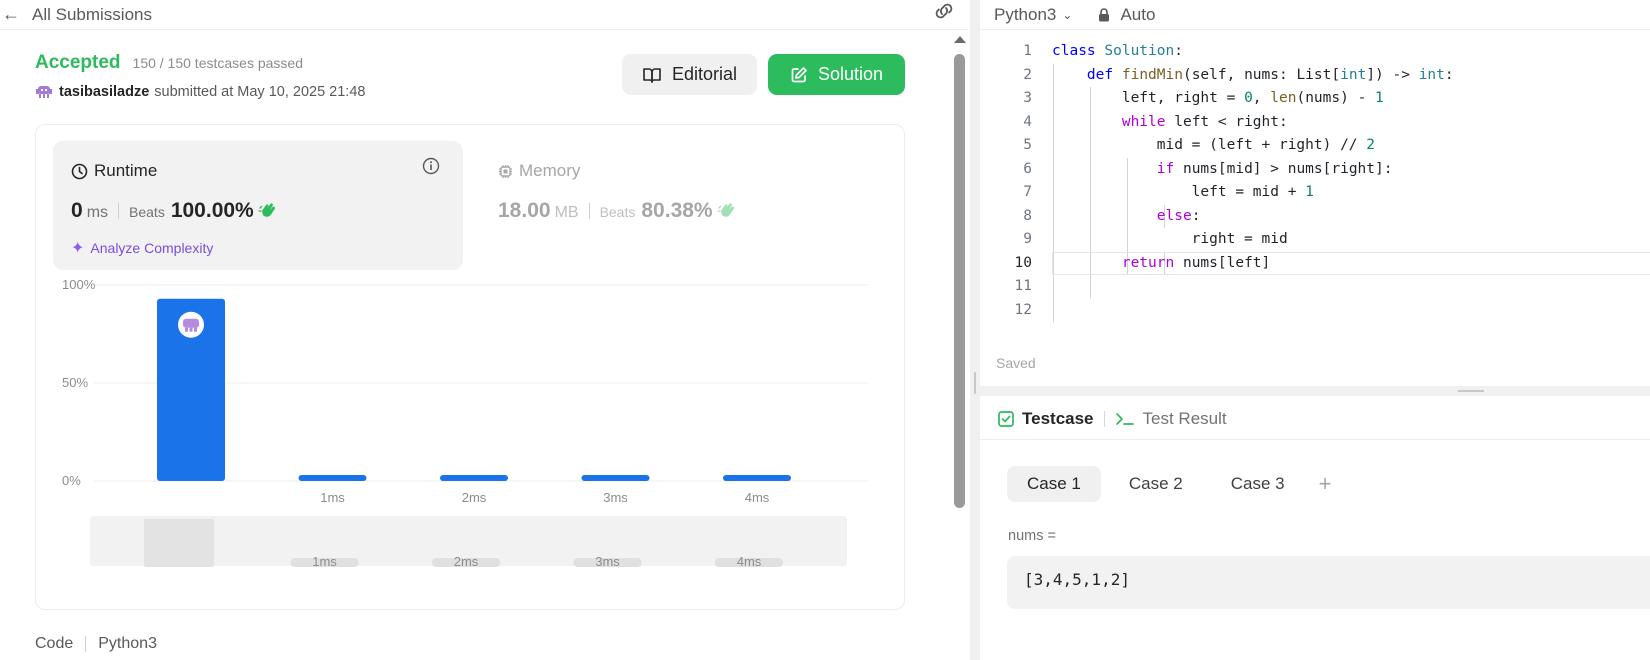 The image size is (1650, 660). I want to click on code-text: mid = (left + right) // 2, so click(1214, 145).